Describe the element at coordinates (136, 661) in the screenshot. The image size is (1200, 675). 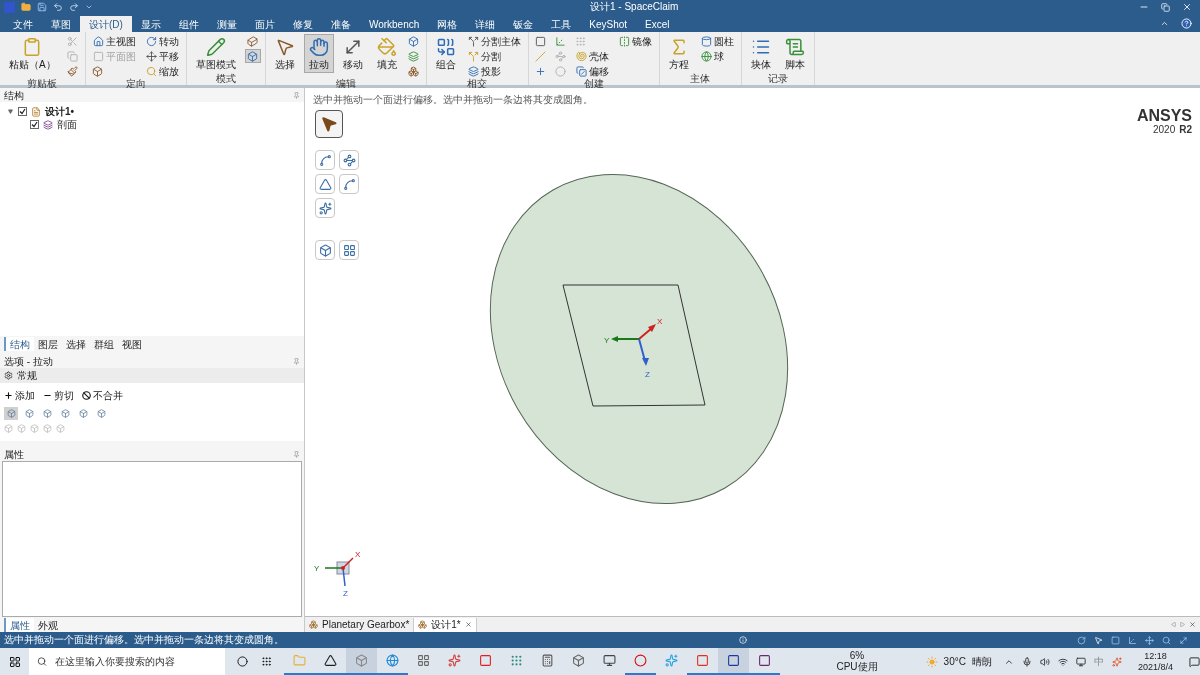
I see `search-field: 在这里输入你要搜索的内容` at that location.